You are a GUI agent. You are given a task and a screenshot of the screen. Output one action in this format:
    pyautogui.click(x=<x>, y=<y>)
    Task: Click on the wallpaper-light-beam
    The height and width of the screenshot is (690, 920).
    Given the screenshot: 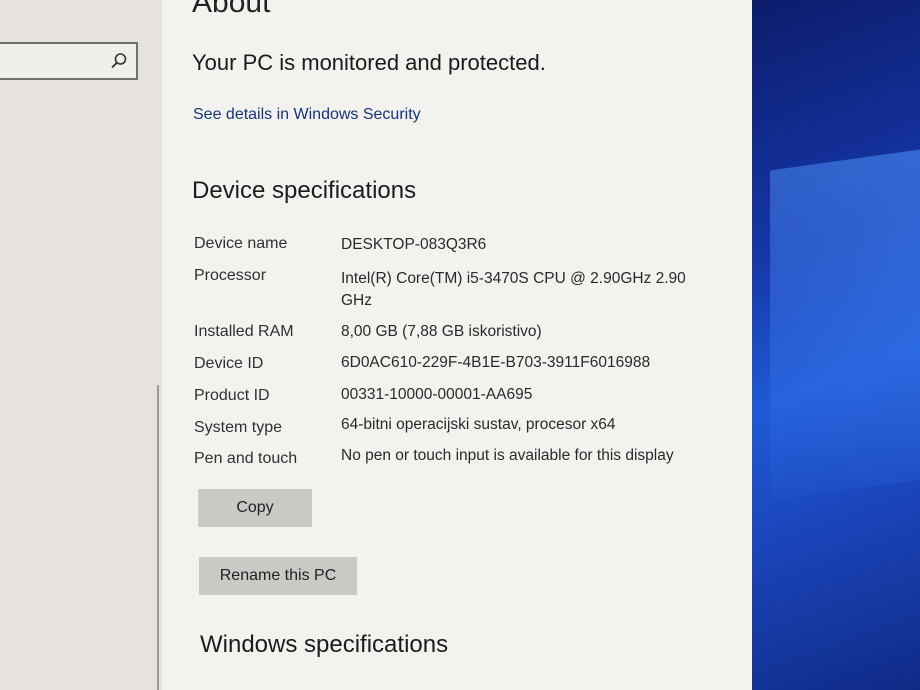 What is the action you would take?
    pyautogui.click(x=845, y=325)
    